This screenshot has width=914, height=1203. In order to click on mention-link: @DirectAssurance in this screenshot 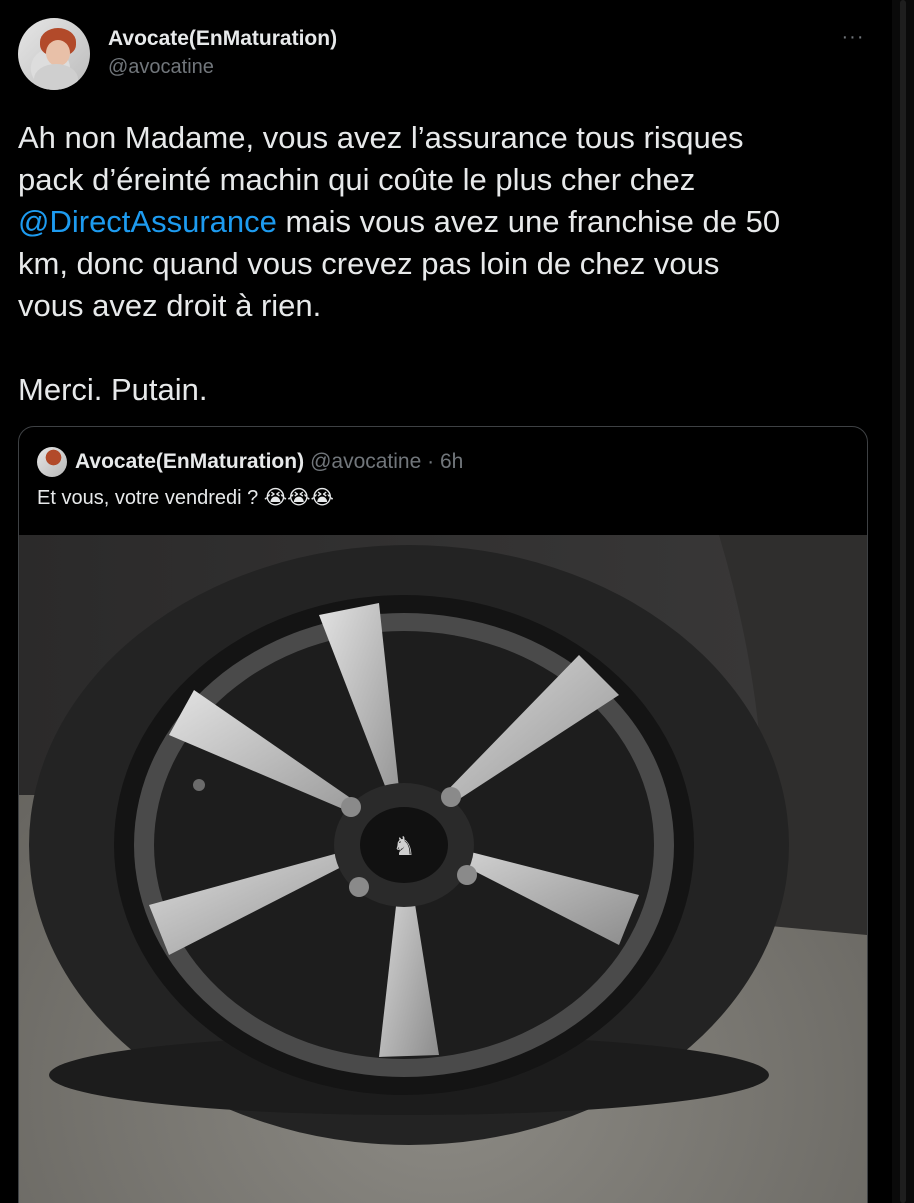, I will do `click(147, 221)`.